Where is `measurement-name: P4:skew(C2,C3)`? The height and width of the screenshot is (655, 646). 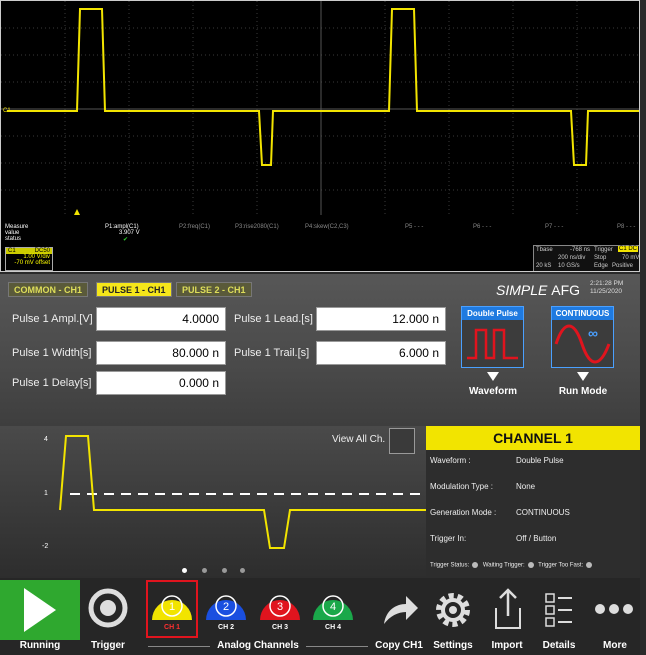 measurement-name: P4:skew(C2,C3) is located at coordinates (327, 227).